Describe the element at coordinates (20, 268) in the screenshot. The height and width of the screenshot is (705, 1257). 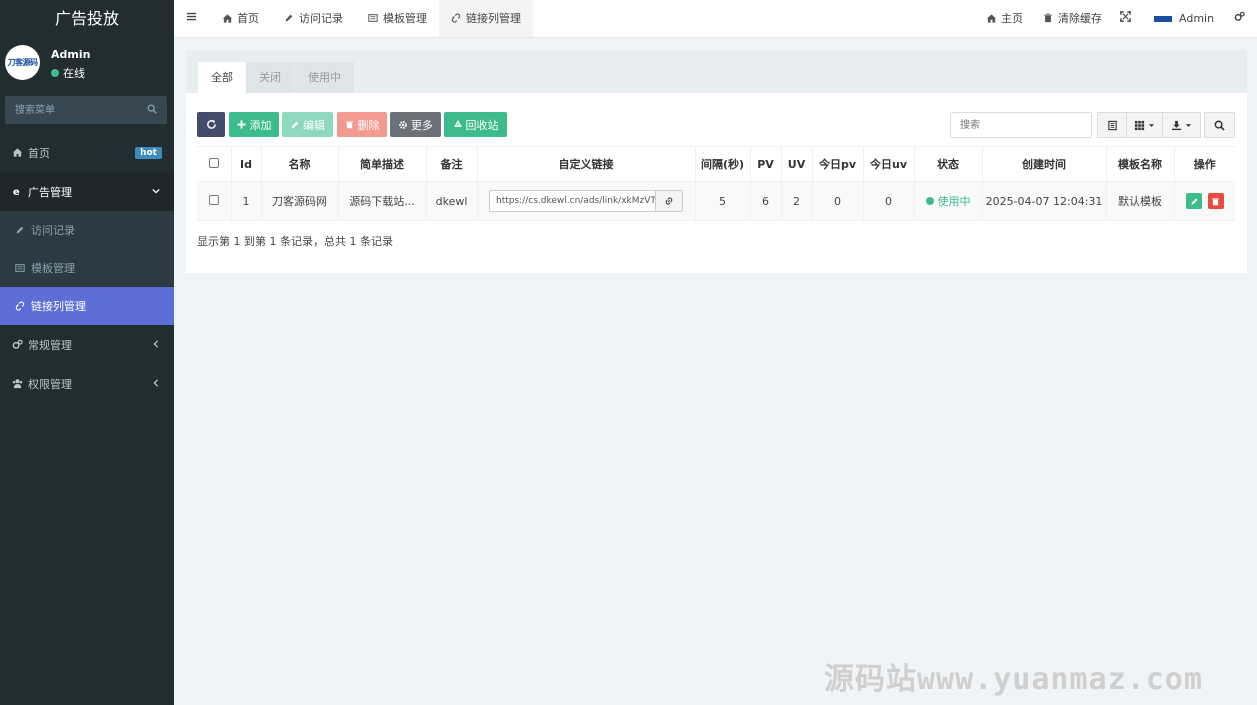
I see `newspaper-icon` at that location.